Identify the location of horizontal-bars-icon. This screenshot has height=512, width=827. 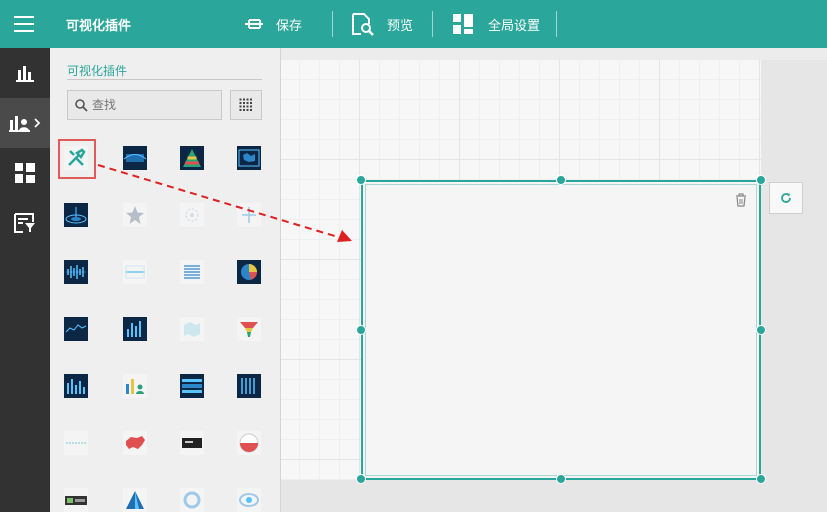
(192, 386).